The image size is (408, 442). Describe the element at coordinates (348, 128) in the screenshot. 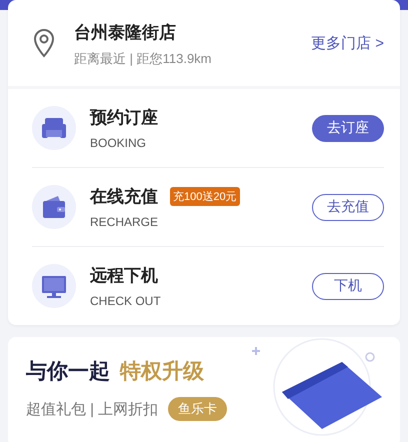

I see `service-button: 去订座` at that location.